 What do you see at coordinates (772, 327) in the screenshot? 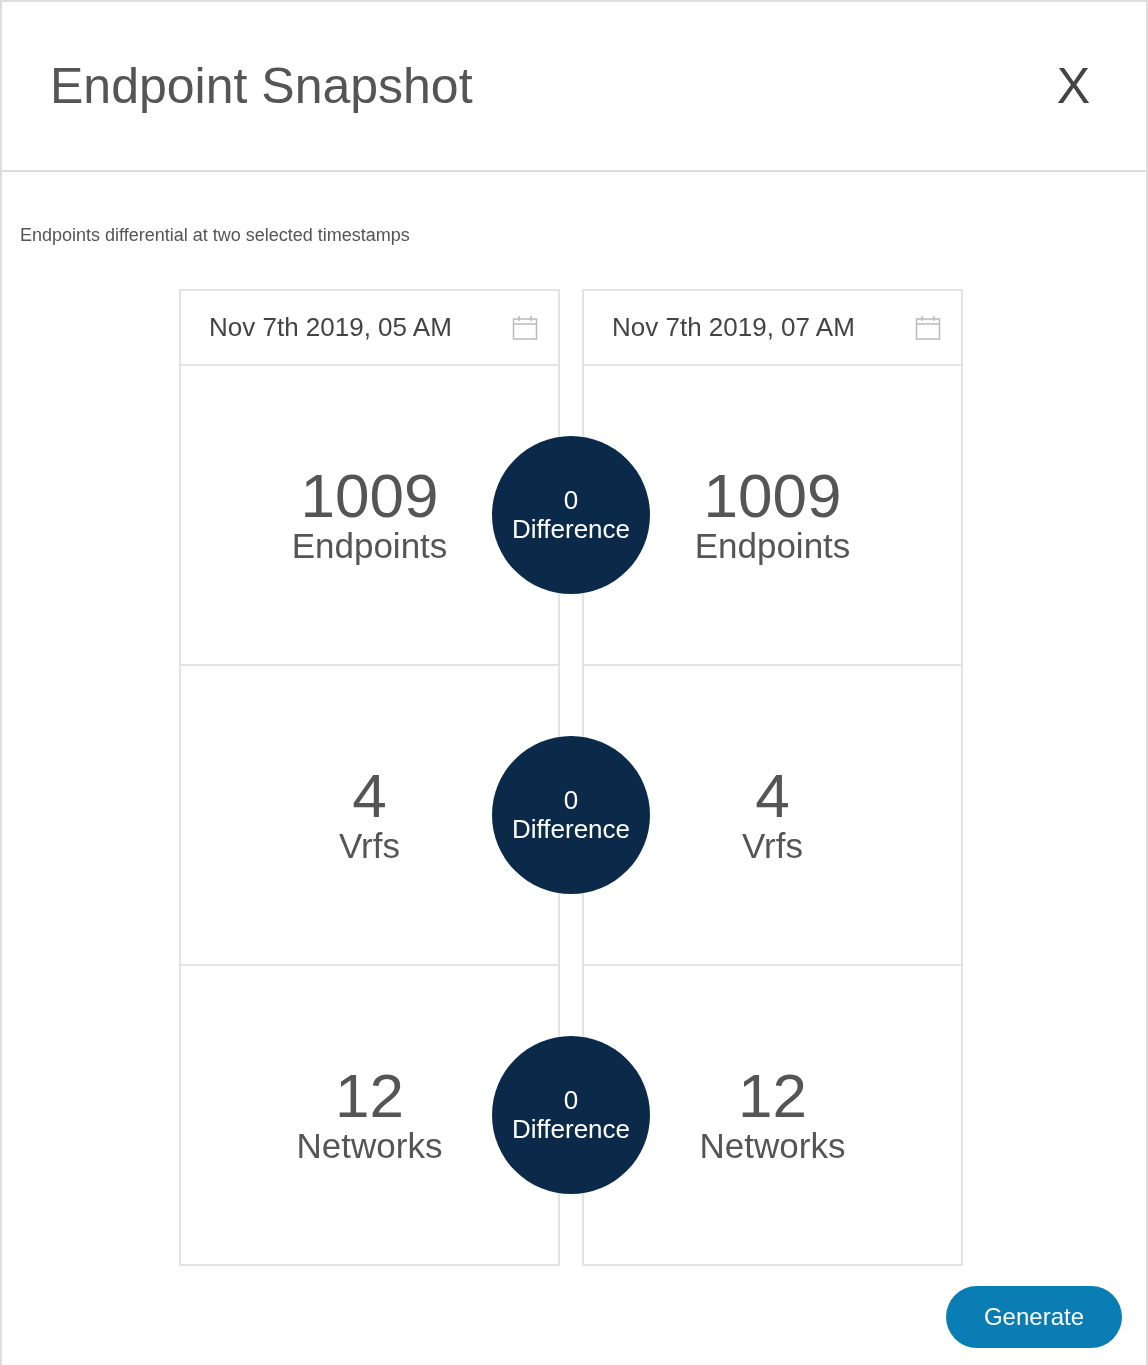
I see `date-field: Nov 7th 2019, 07 AM` at bounding box center [772, 327].